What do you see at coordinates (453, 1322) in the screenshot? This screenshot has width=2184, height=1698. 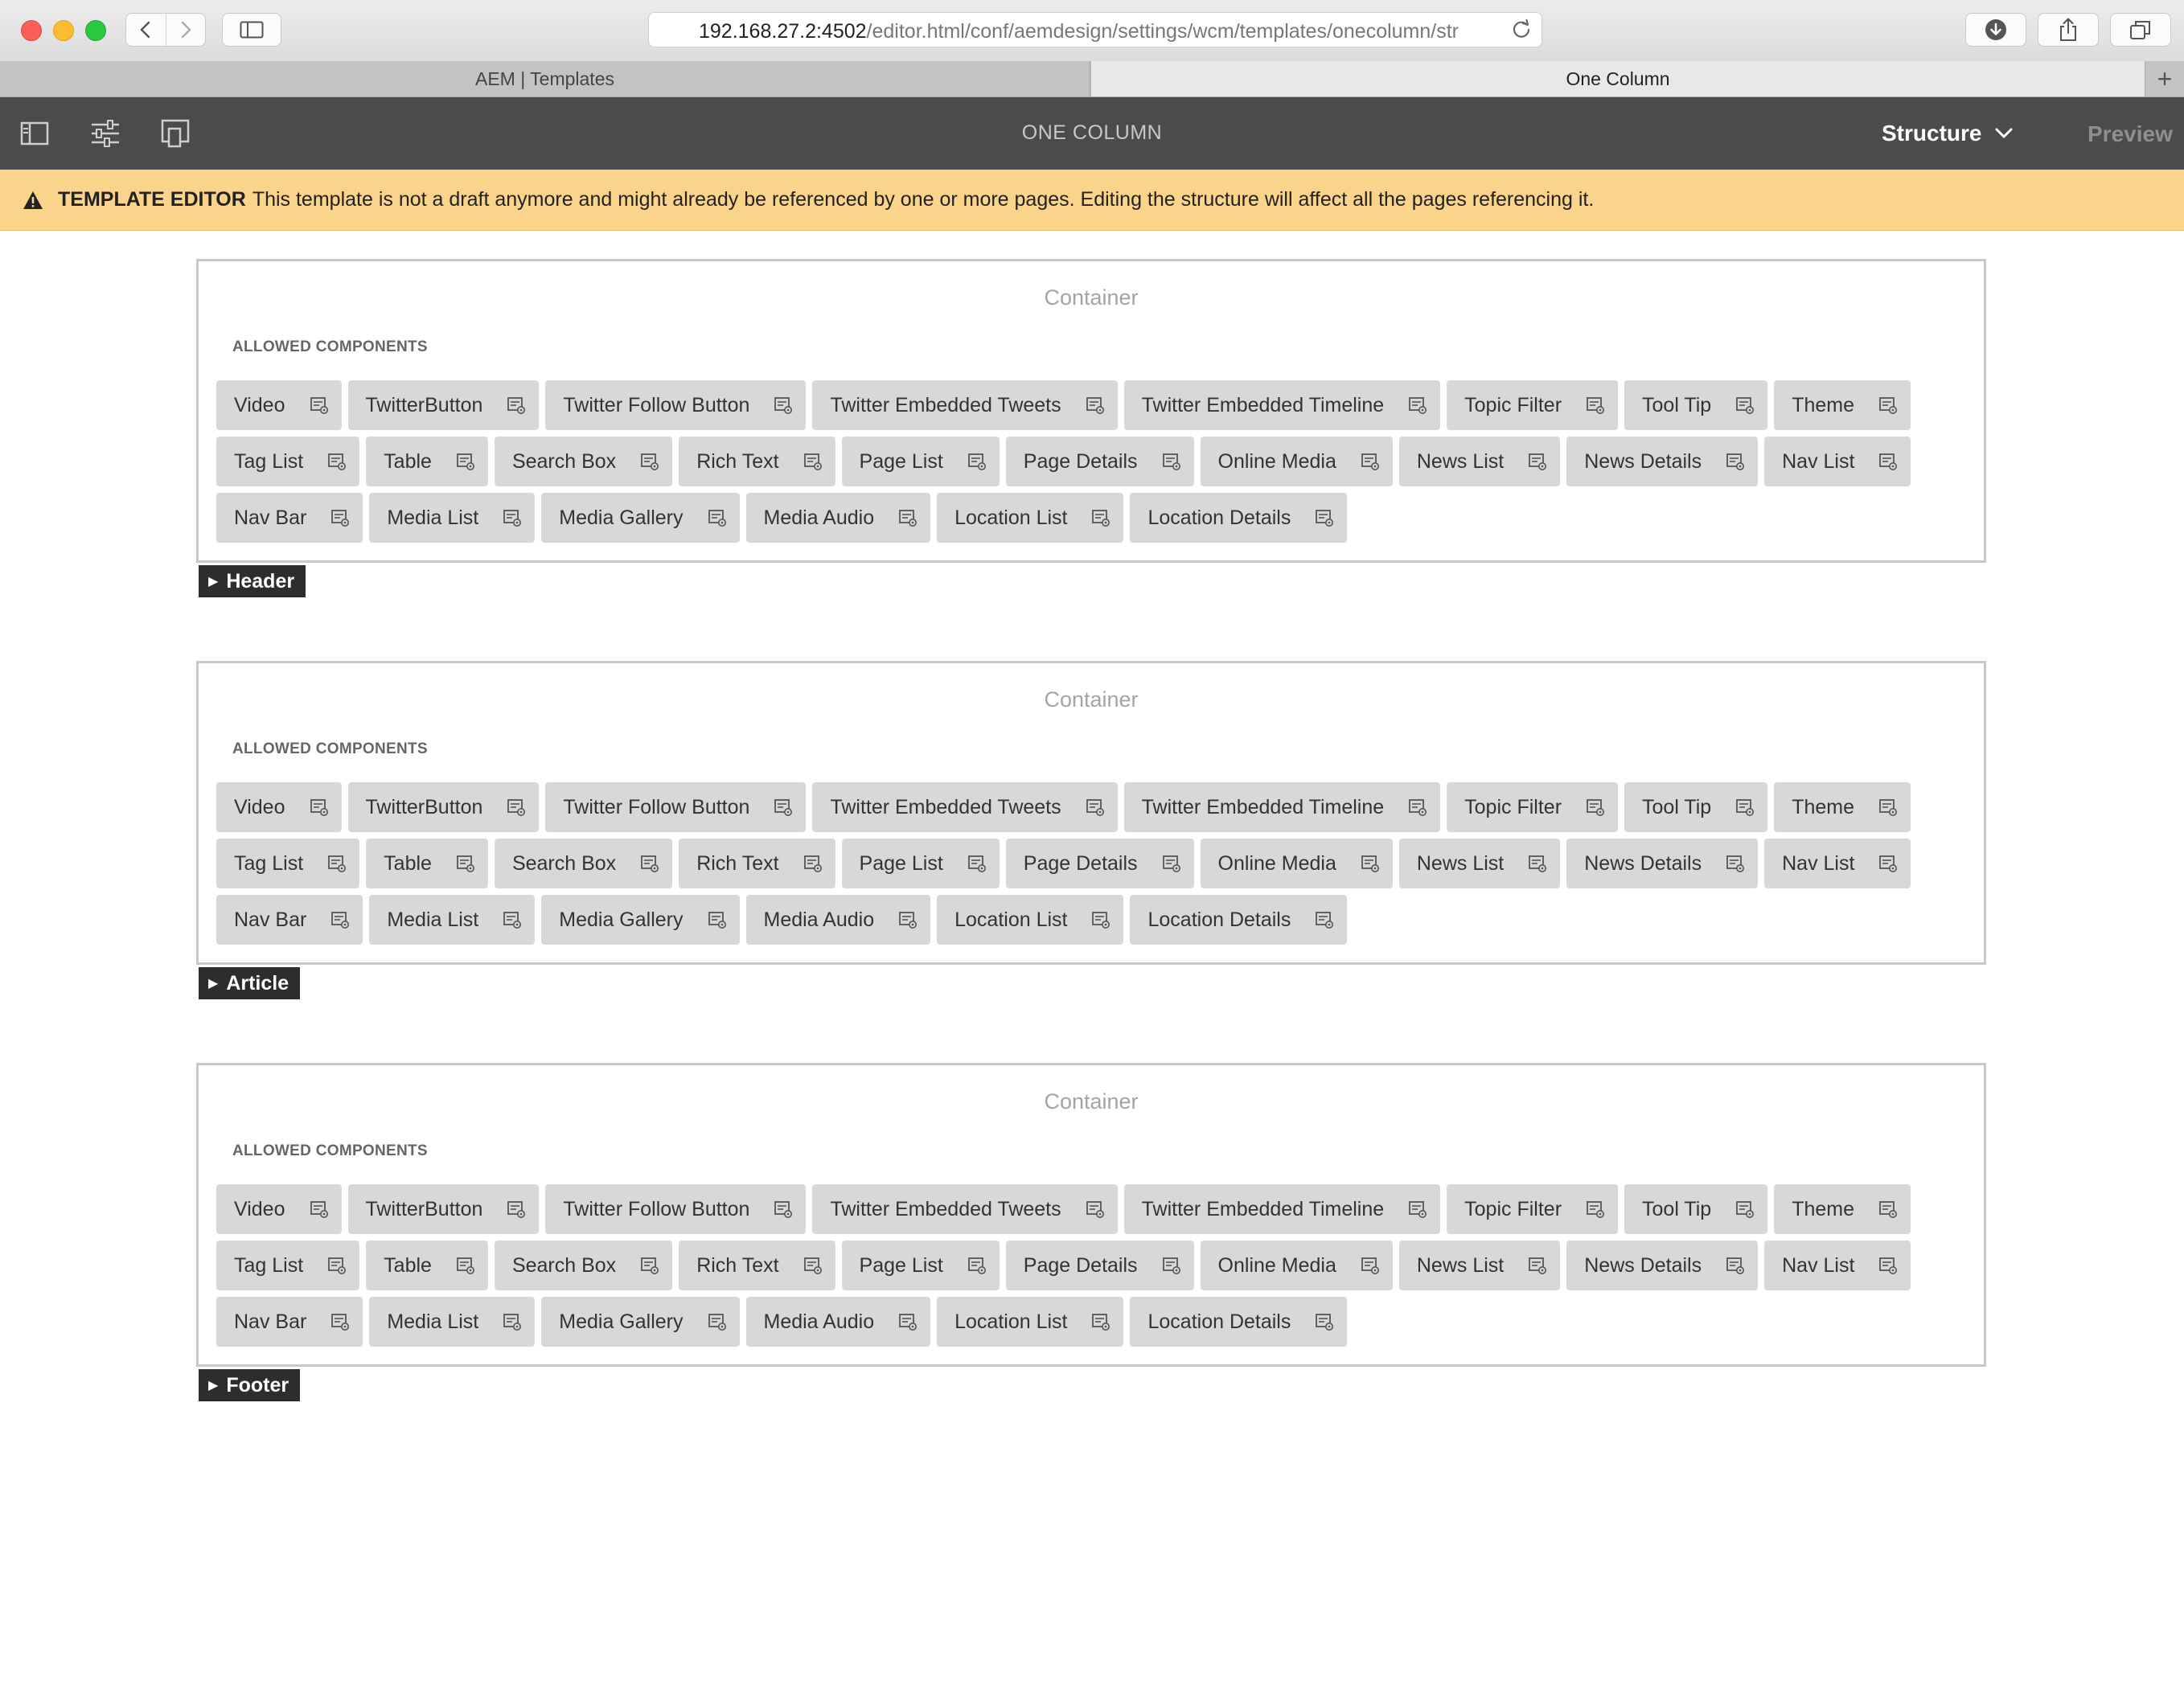 I see `component-chip: Media List` at bounding box center [453, 1322].